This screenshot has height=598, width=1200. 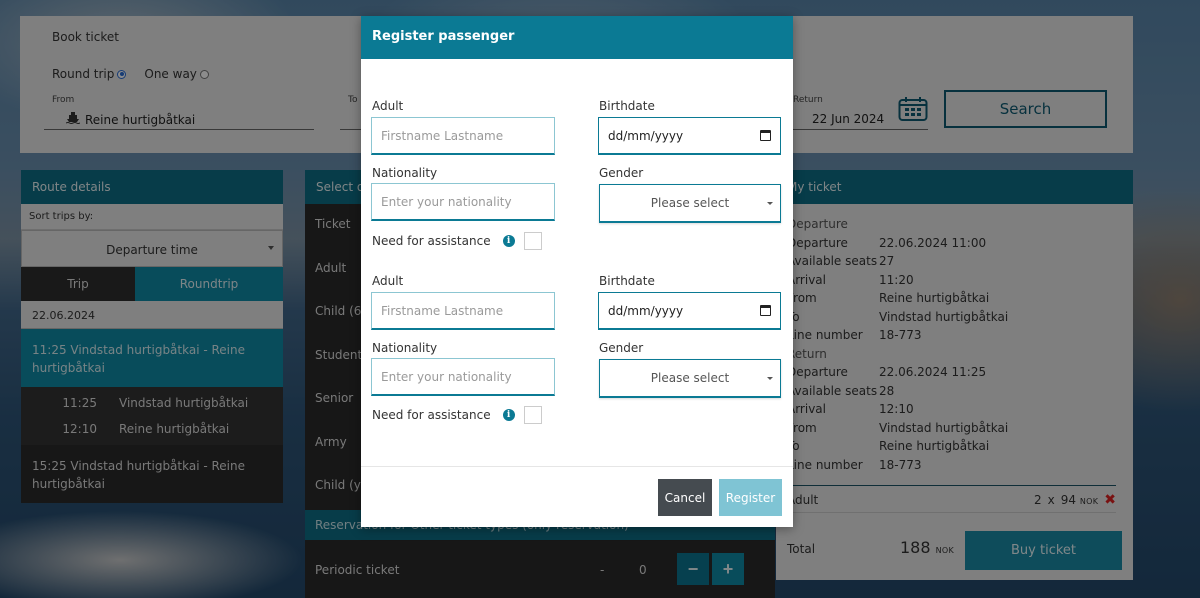 What do you see at coordinates (685, 497) in the screenshot?
I see `cancel-button: Cancel` at bounding box center [685, 497].